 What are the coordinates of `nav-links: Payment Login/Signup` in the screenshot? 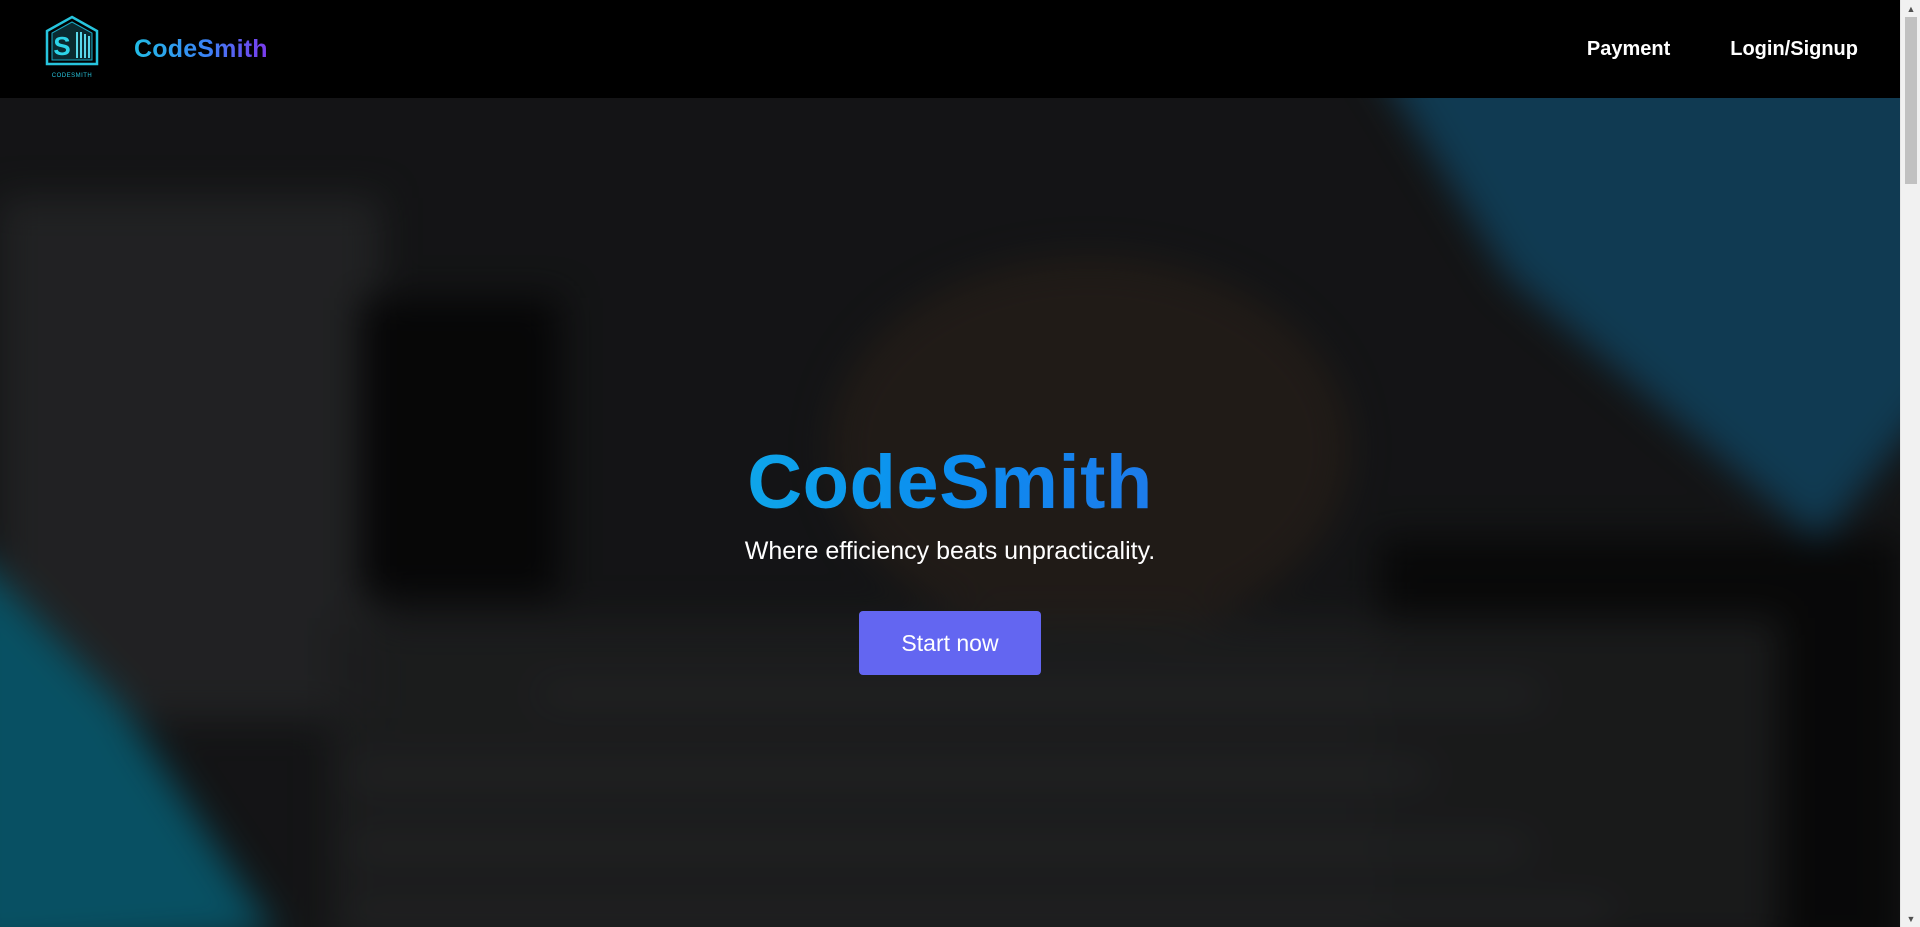 It's located at (1722, 49).